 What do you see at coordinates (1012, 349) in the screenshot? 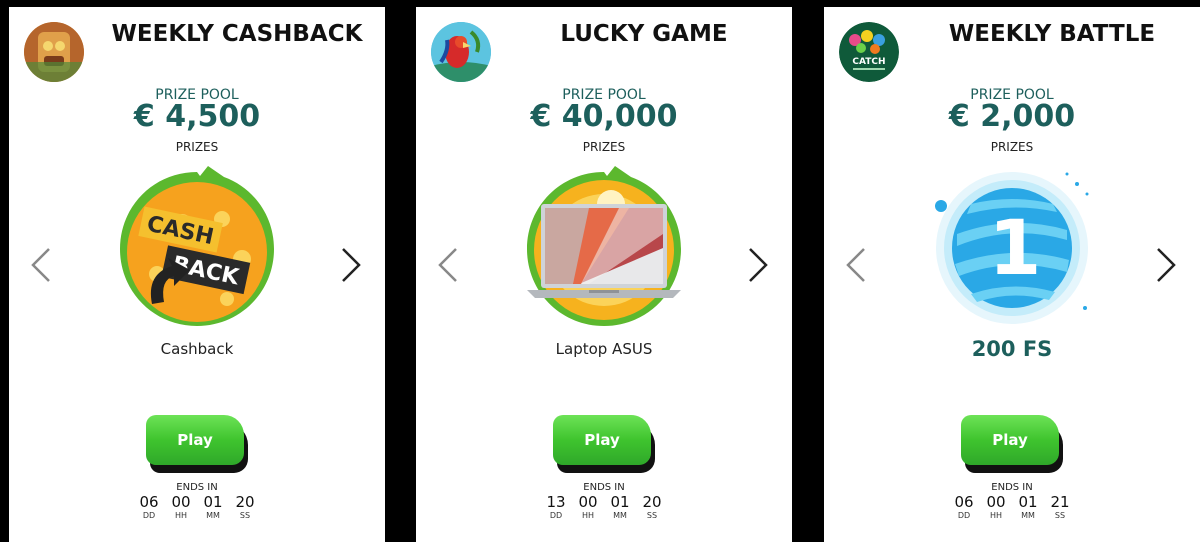
I see `prize-name: 200 FS` at bounding box center [1012, 349].